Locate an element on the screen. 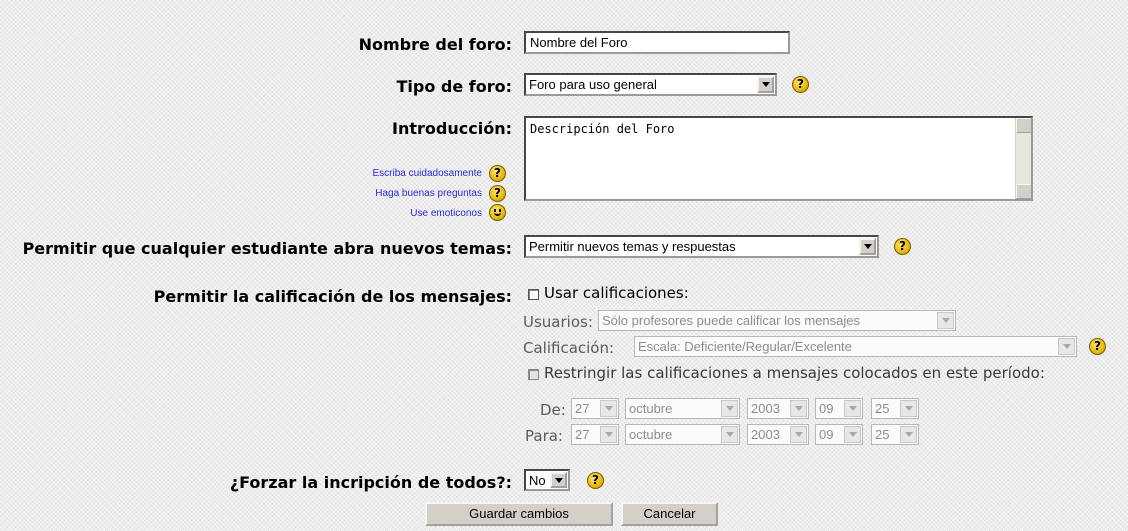 Image resolution: width=1128 pixels, height=531 pixels. de-minute-value: 25 is located at coordinates (882, 408).